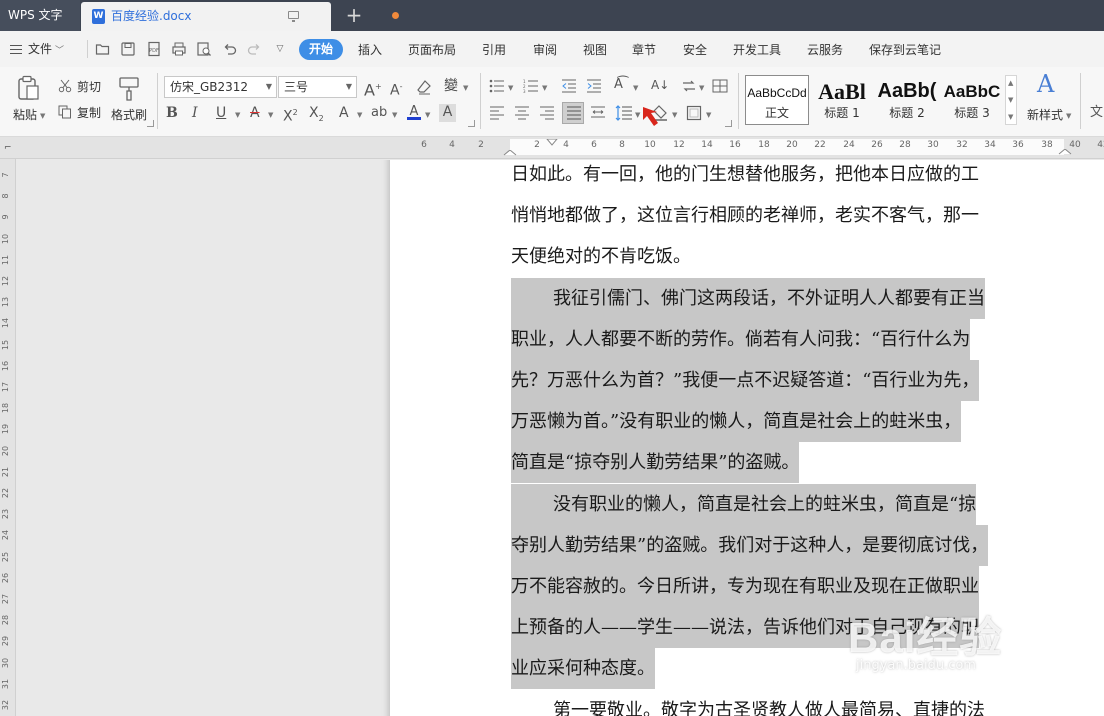 This screenshot has width=1104, height=716. What do you see at coordinates (1010, 83) in the screenshot?
I see `chevron-up-icon: ▲` at bounding box center [1010, 83].